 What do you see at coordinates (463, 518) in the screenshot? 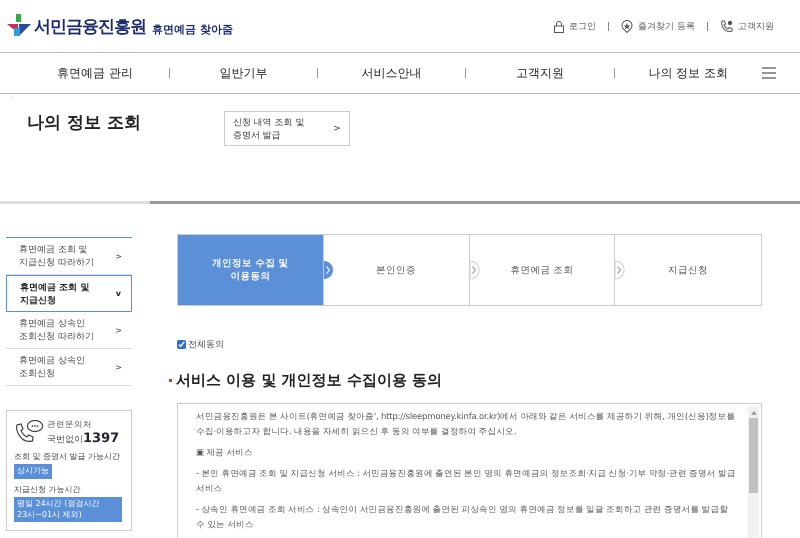
I see `consent-paragraph: - 상속인 휴면예금 조회 서비스 : 상속인이 서민금융진흥원에 출연된 피상속인 명의 휴면예금 정보를 일괄 조회하고 관련 증명서를 발급할 수 있는 서비스` at bounding box center [463, 518].